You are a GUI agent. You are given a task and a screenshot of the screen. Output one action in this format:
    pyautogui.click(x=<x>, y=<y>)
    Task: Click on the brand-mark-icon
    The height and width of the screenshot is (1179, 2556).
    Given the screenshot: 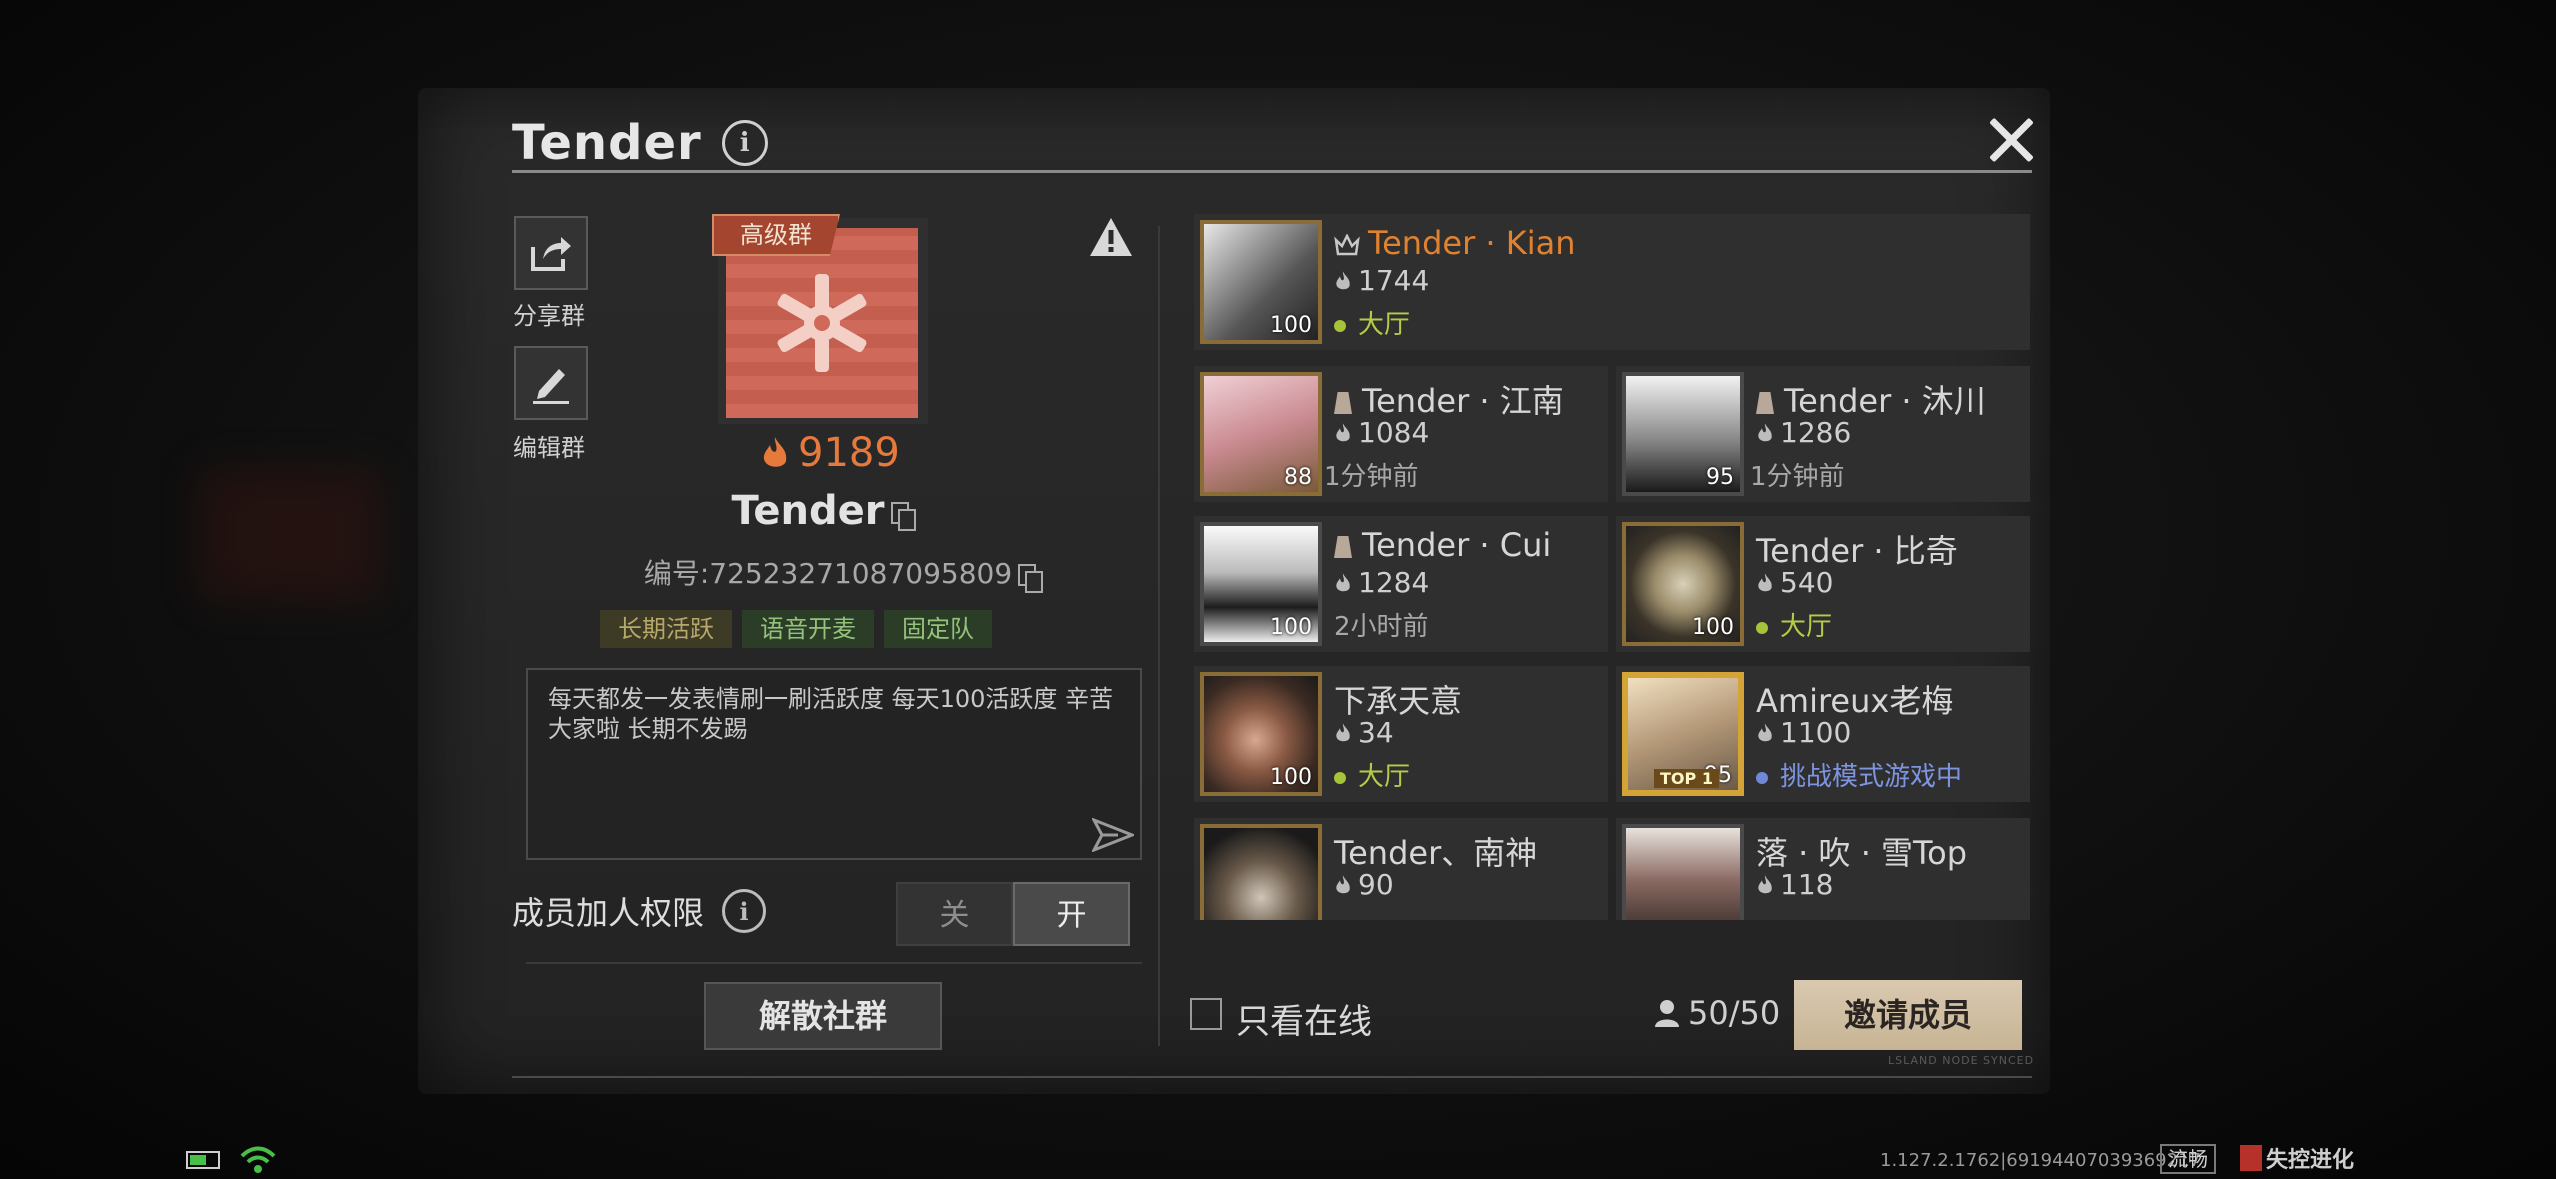 What is the action you would take?
    pyautogui.click(x=2251, y=1158)
    